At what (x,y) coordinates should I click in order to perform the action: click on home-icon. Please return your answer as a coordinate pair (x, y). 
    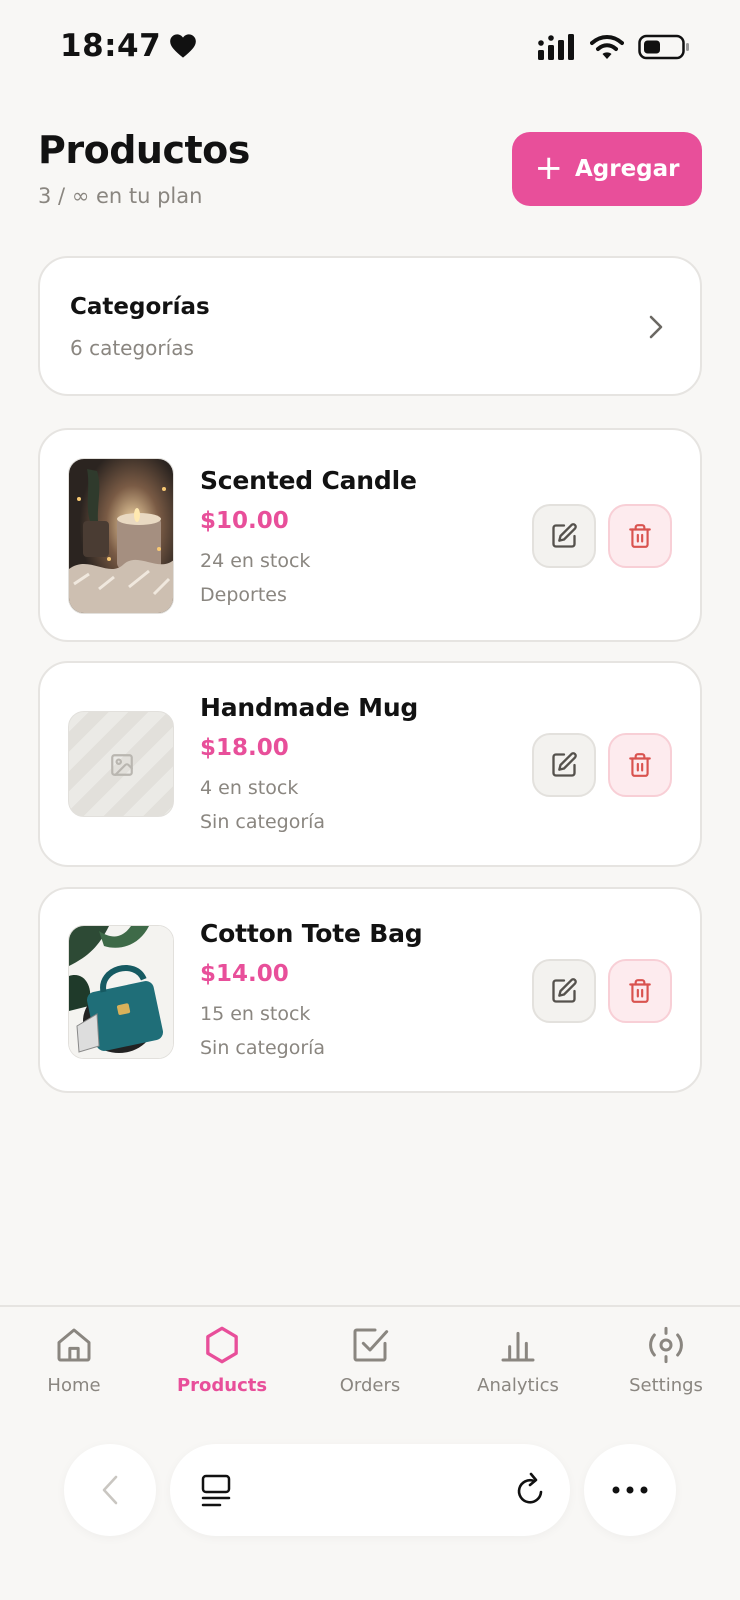
    Looking at the image, I should click on (74, 1345).